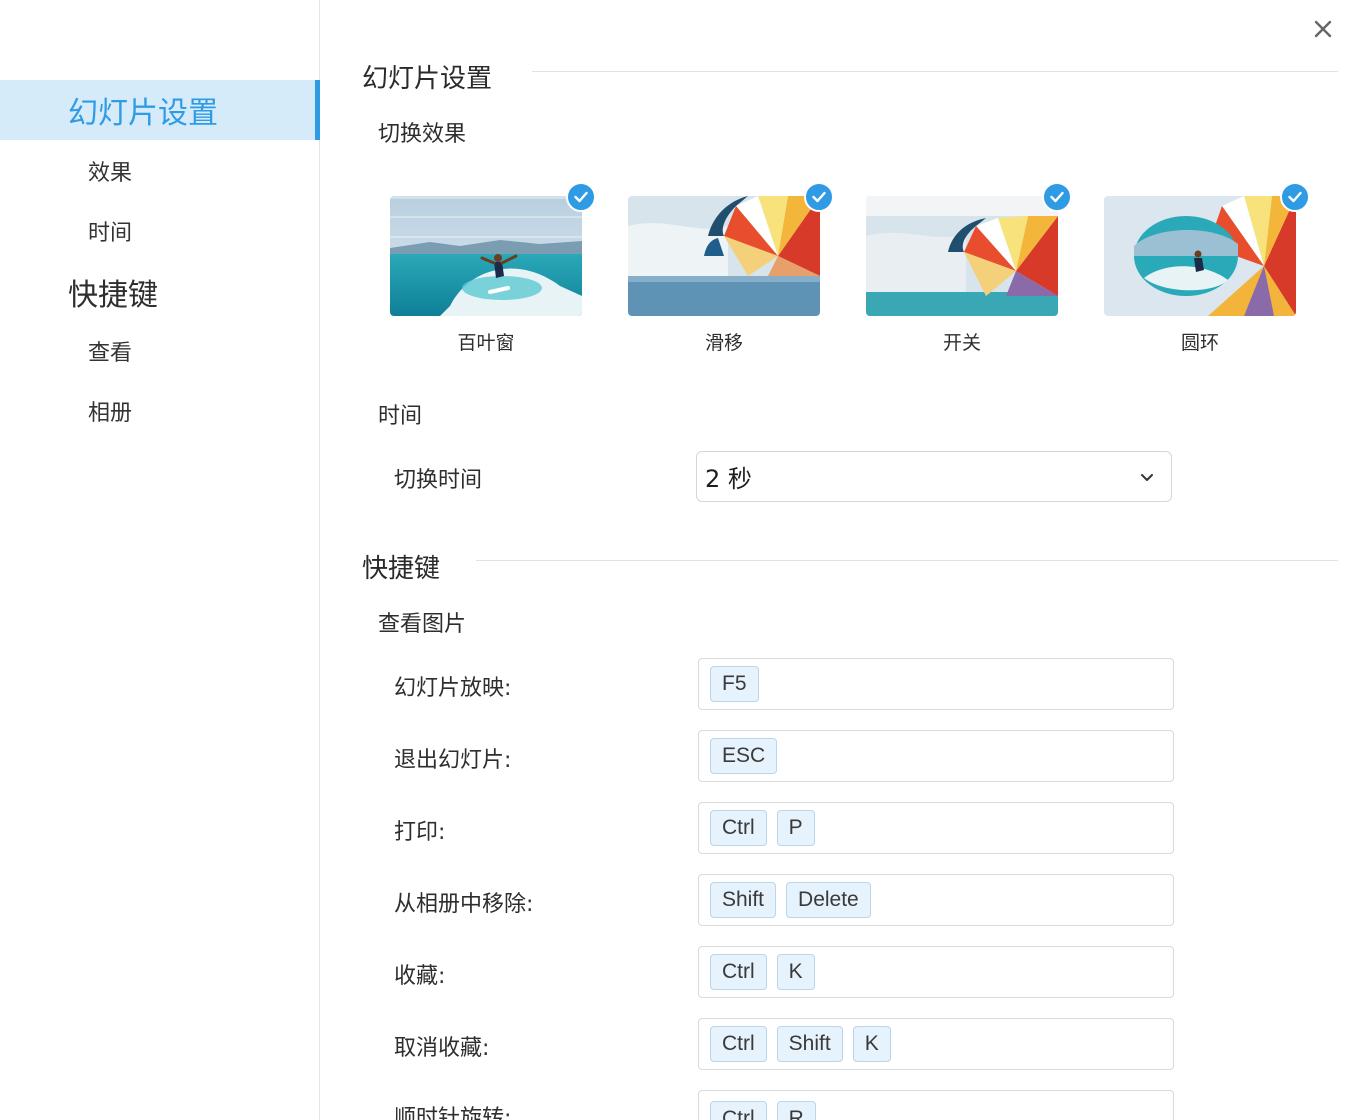 This screenshot has width=1360, height=1120. I want to click on key-chip: R, so click(796, 1110).